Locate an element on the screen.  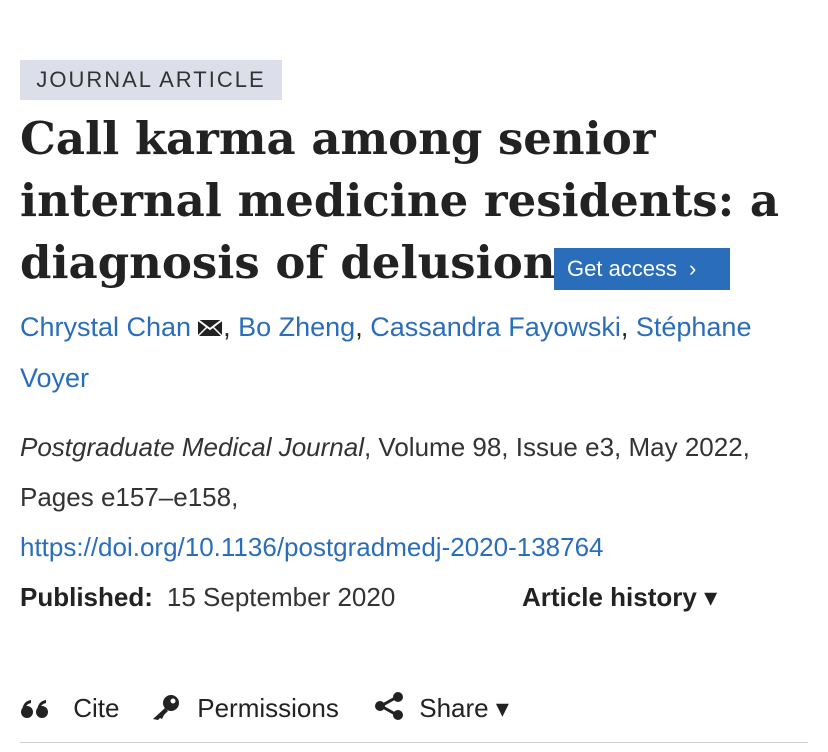
journal-name: Postgraduate Medical Journal is located at coordinates (192, 447).